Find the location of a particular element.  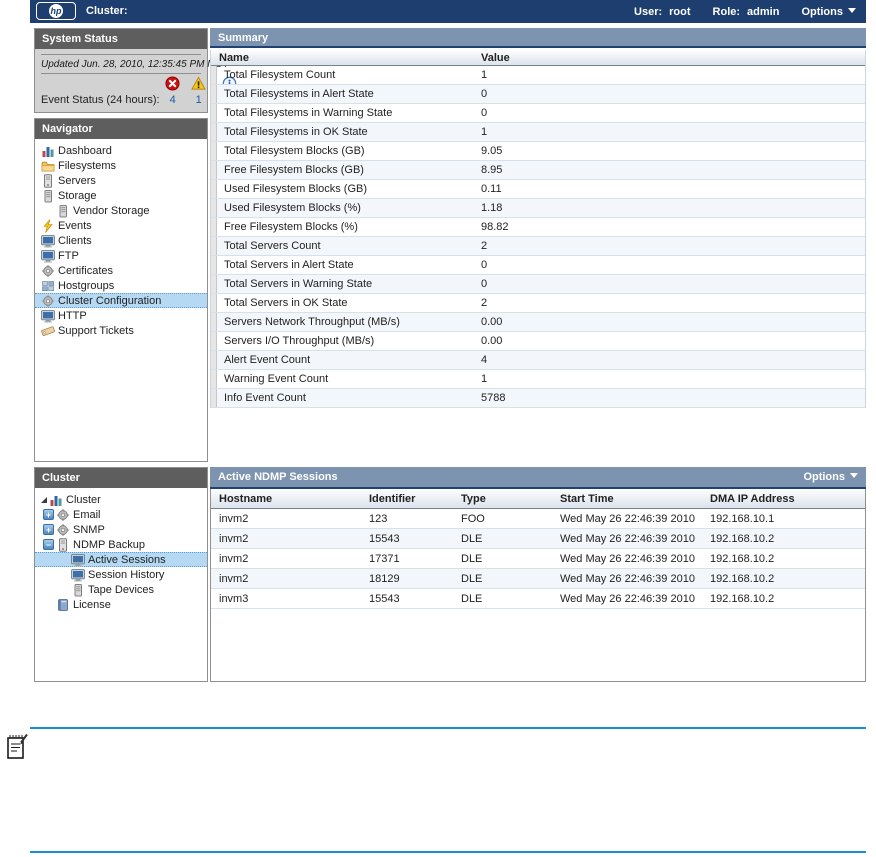

tree-item-cluster: Cluster is located at coordinates (121, 499).